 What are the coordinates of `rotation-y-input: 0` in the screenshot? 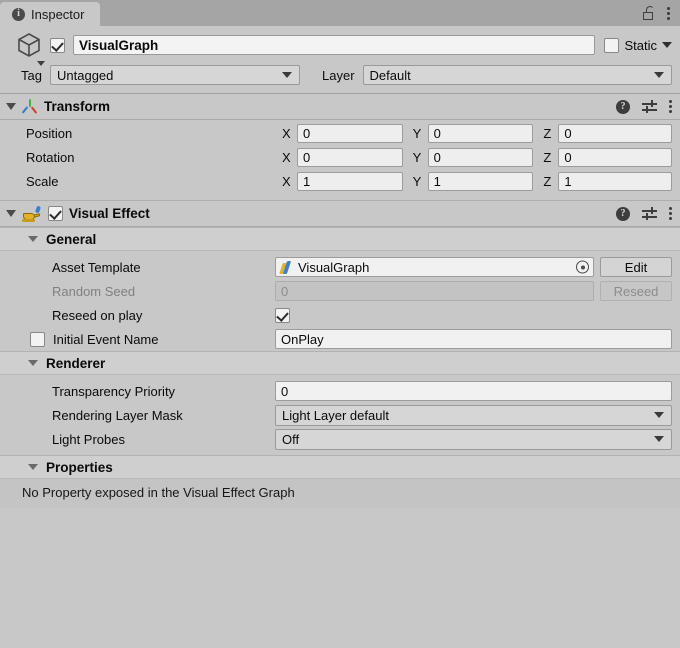 It's located at (480, 157).